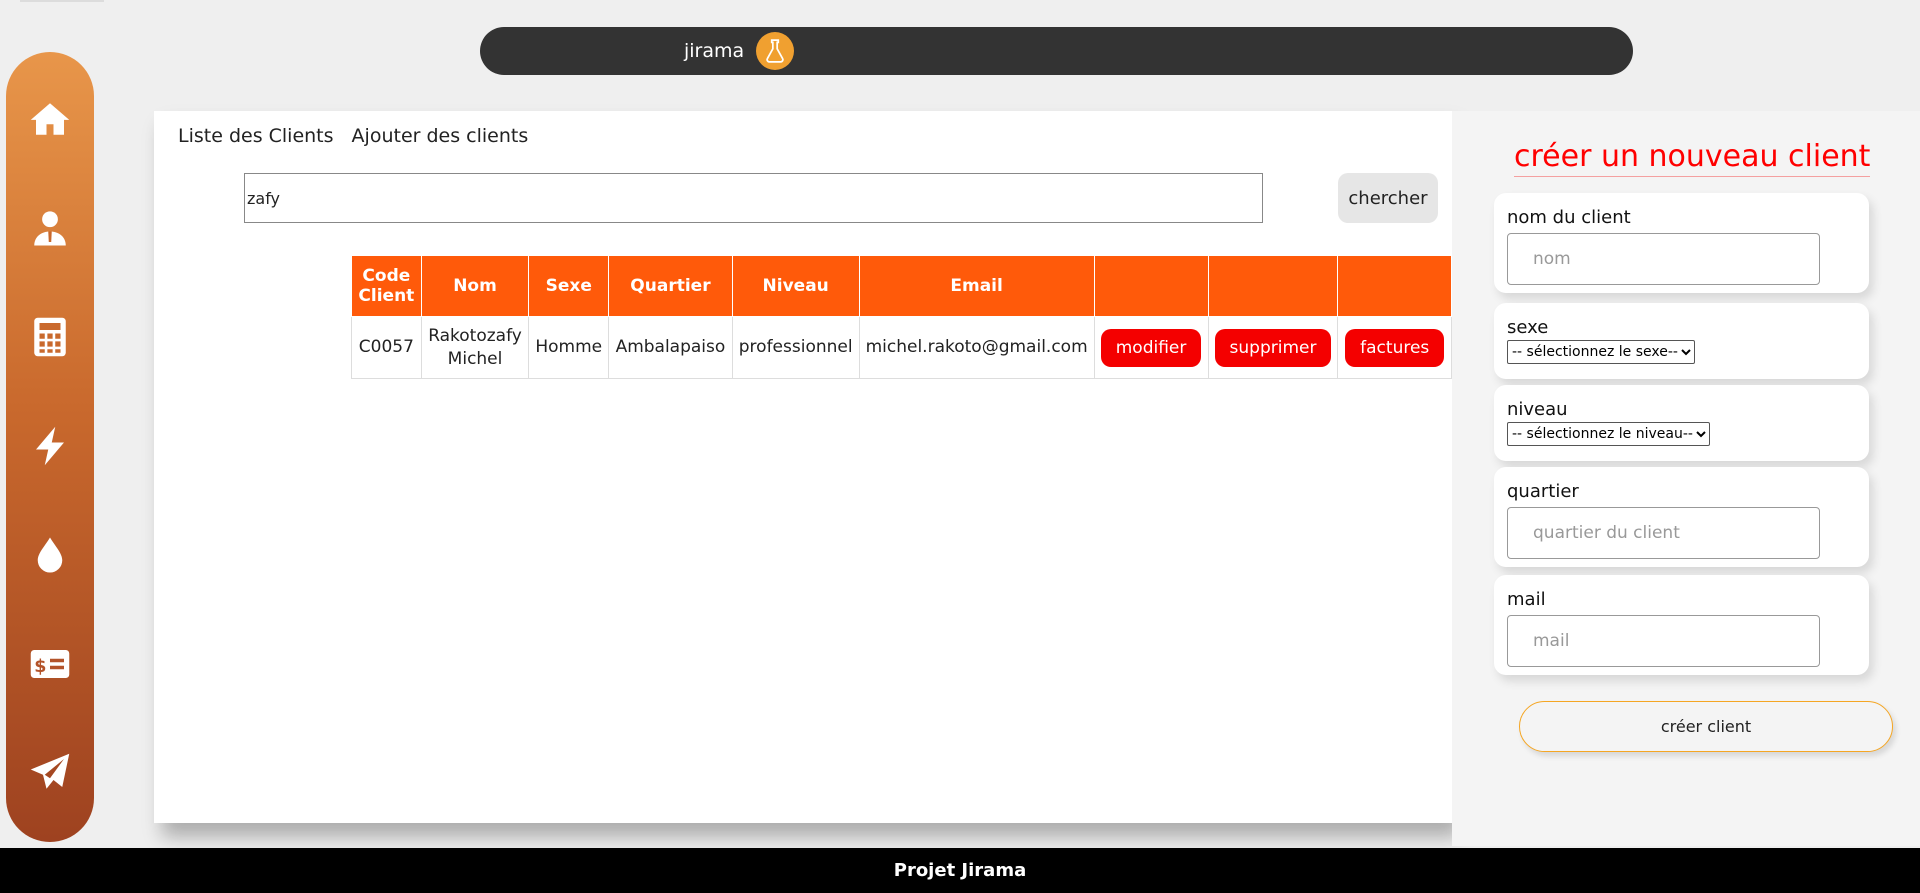 The width and height of the screenshot is (1920, 893). What do you see at coordinates (1543, 491) in the screenshot?
I see `quartier-label: quartier` at bounding box center [1543, 491].